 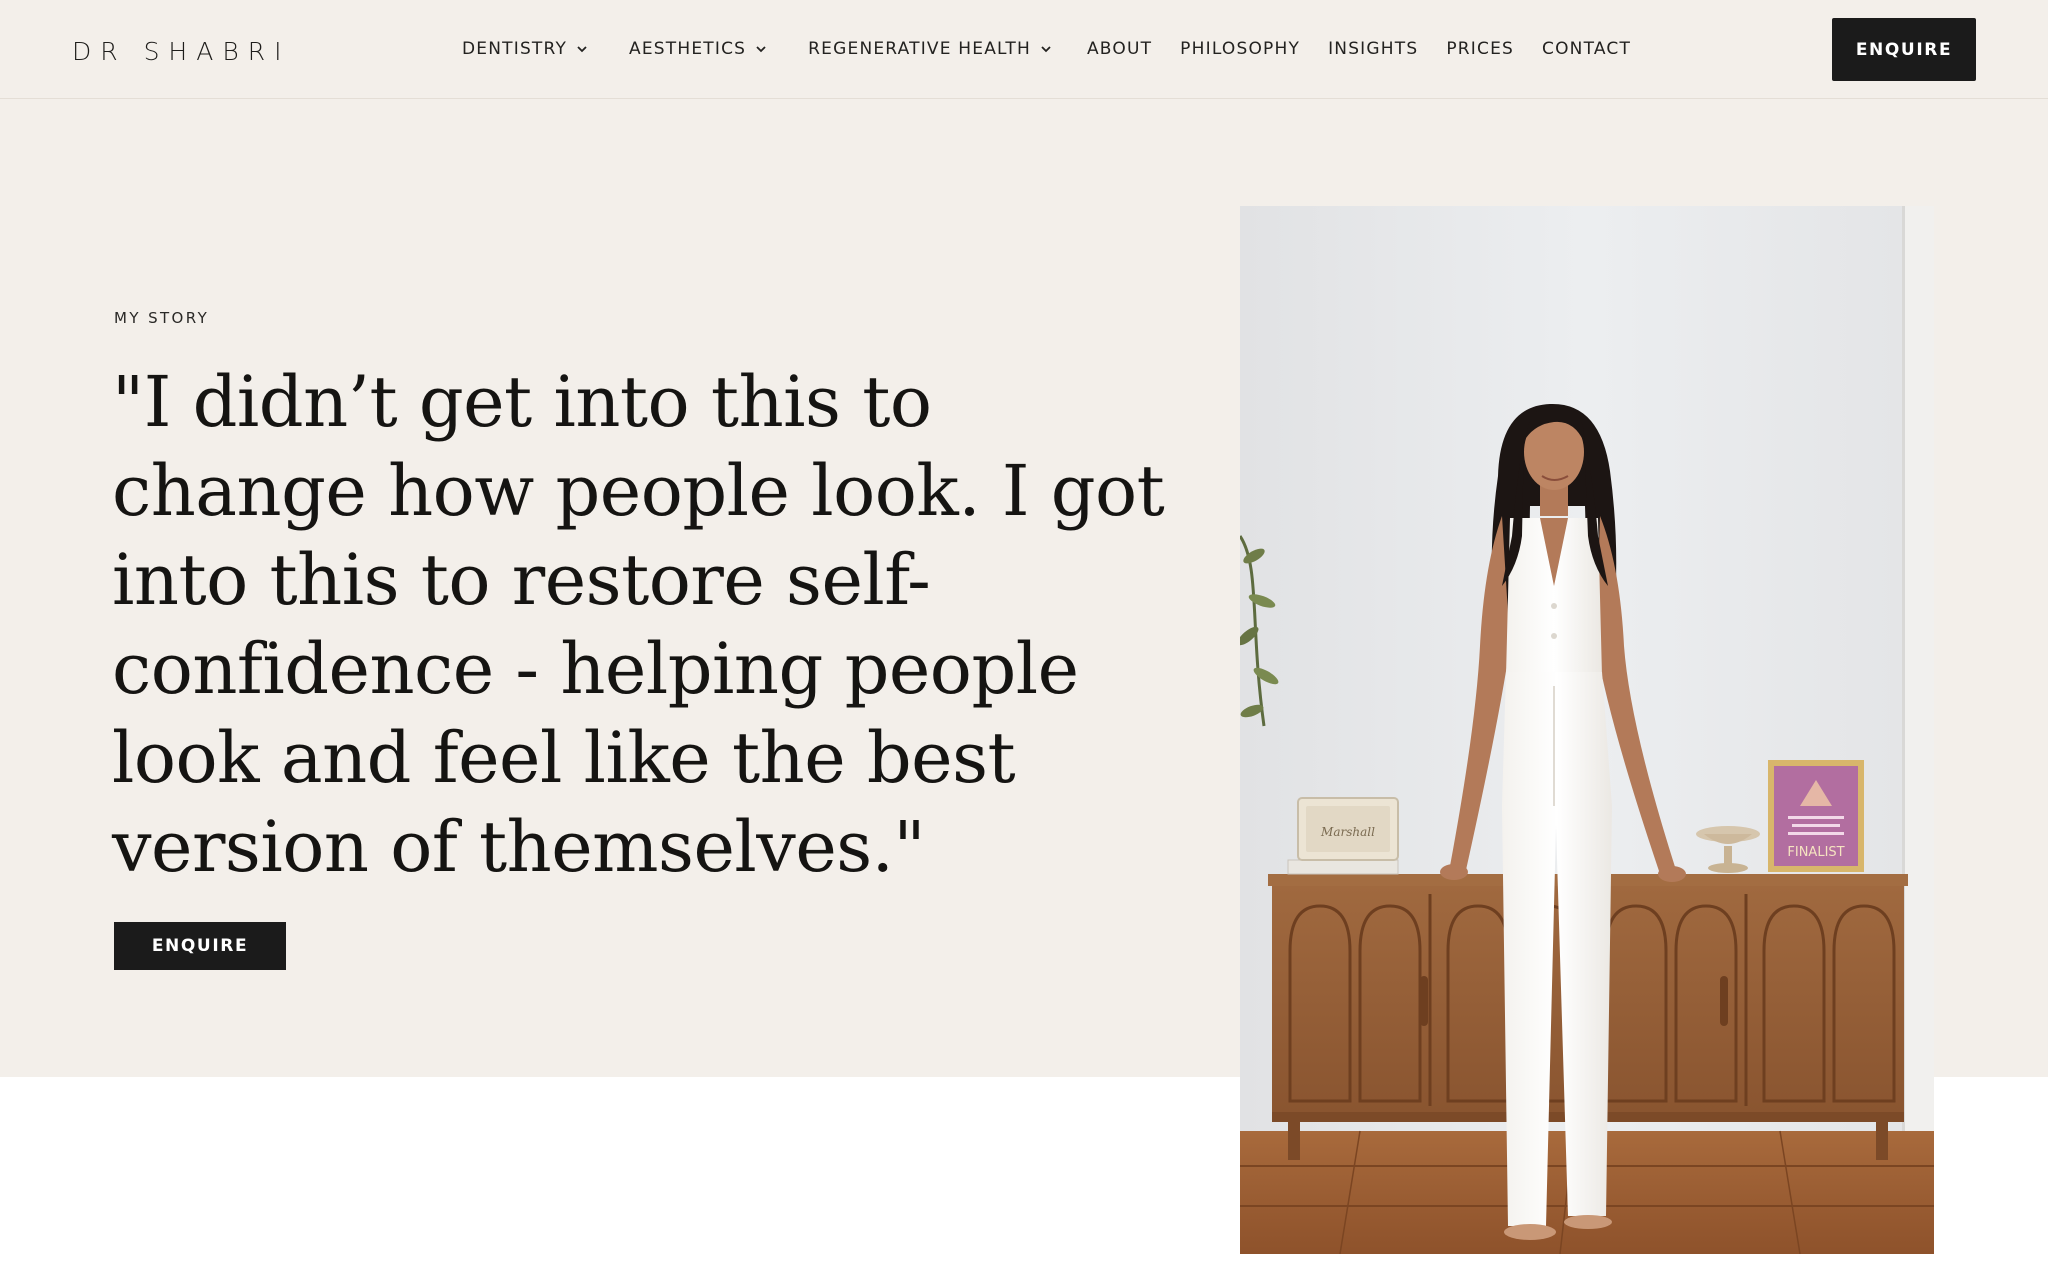 What do you see at coordinates (688, 49) in the screenshot?
I see `nav-item-label: AESTHETICS` at bounding box center [688, 49].